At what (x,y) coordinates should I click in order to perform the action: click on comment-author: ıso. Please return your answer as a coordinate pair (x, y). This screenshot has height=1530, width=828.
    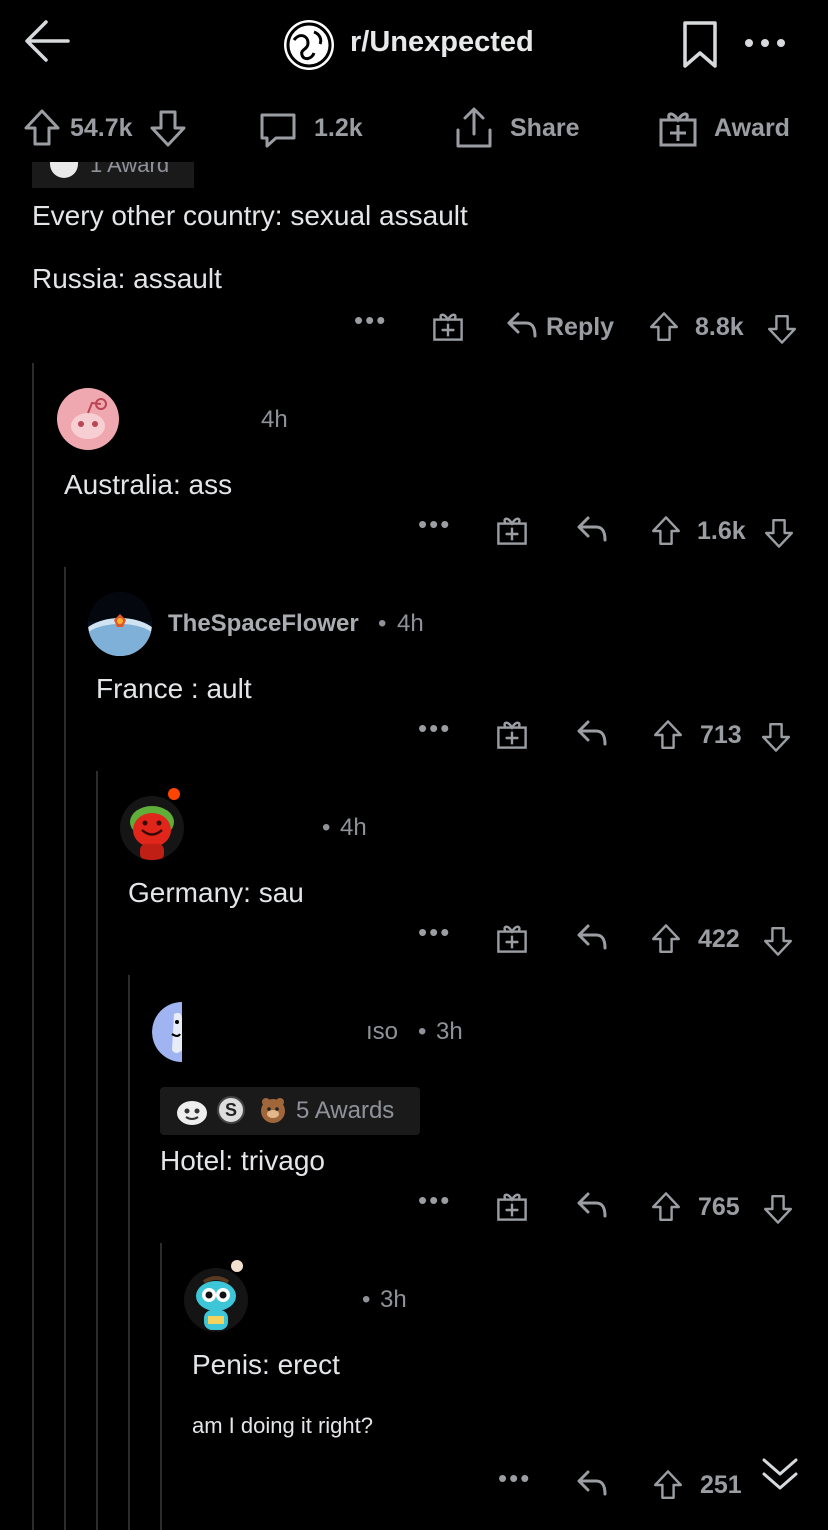
    Looking at the image, I should click on (382, 1032).